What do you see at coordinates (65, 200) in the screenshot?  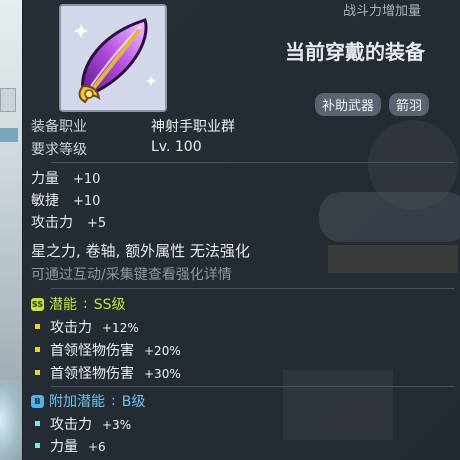 I see `stat-dexterity: 敏捷 +10` at bounding box center [65, 200].